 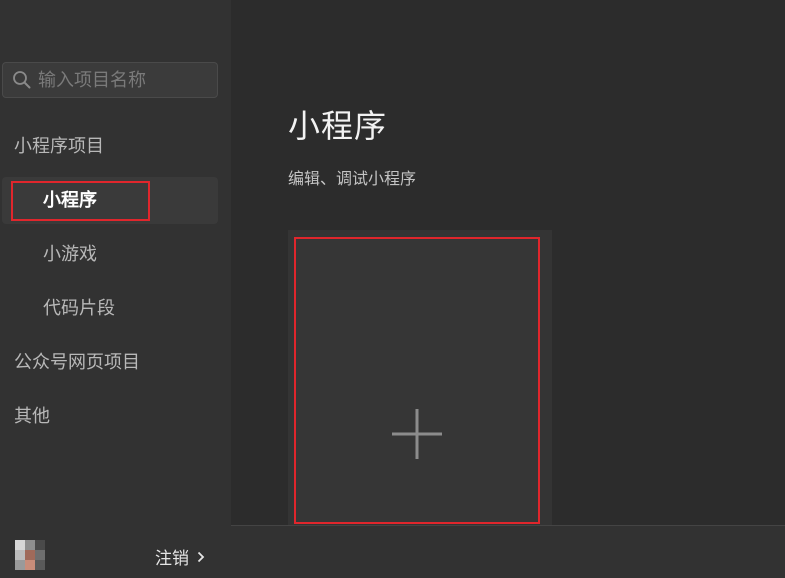 What do you see at coordinates (123, 80) in the screenshot?
I see `search-input` at bounding box center [123, 80].